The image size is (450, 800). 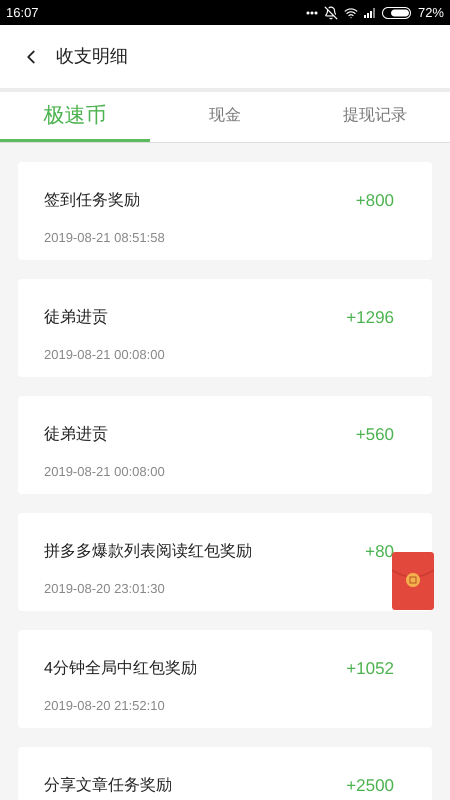 What do you see at coordinates (312, 12) in the screenshot?
I see `more-dots-icon` at bounding box center [312, 12].